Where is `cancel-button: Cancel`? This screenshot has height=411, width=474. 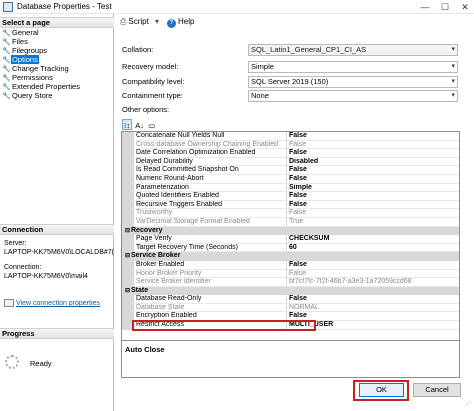 cancel-button: Cancel is located at coordinates (437, 390).